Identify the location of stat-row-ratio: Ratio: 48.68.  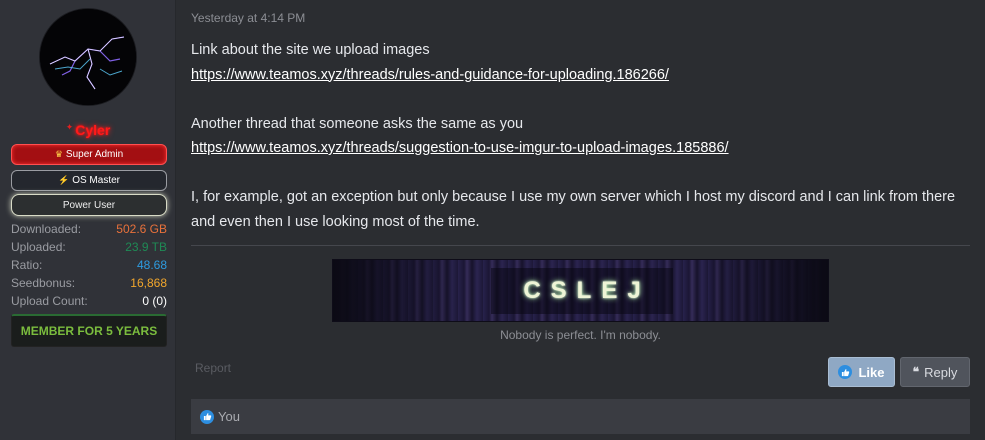
(89, 265).